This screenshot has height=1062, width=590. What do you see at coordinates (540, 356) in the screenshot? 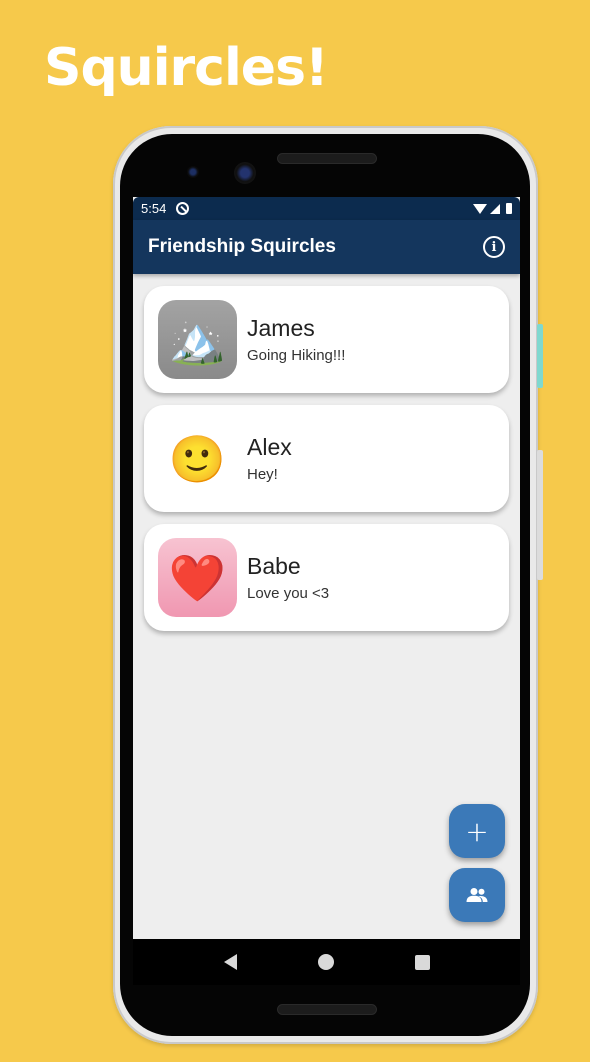
I see `power-button` at bounding box center [540, 356].